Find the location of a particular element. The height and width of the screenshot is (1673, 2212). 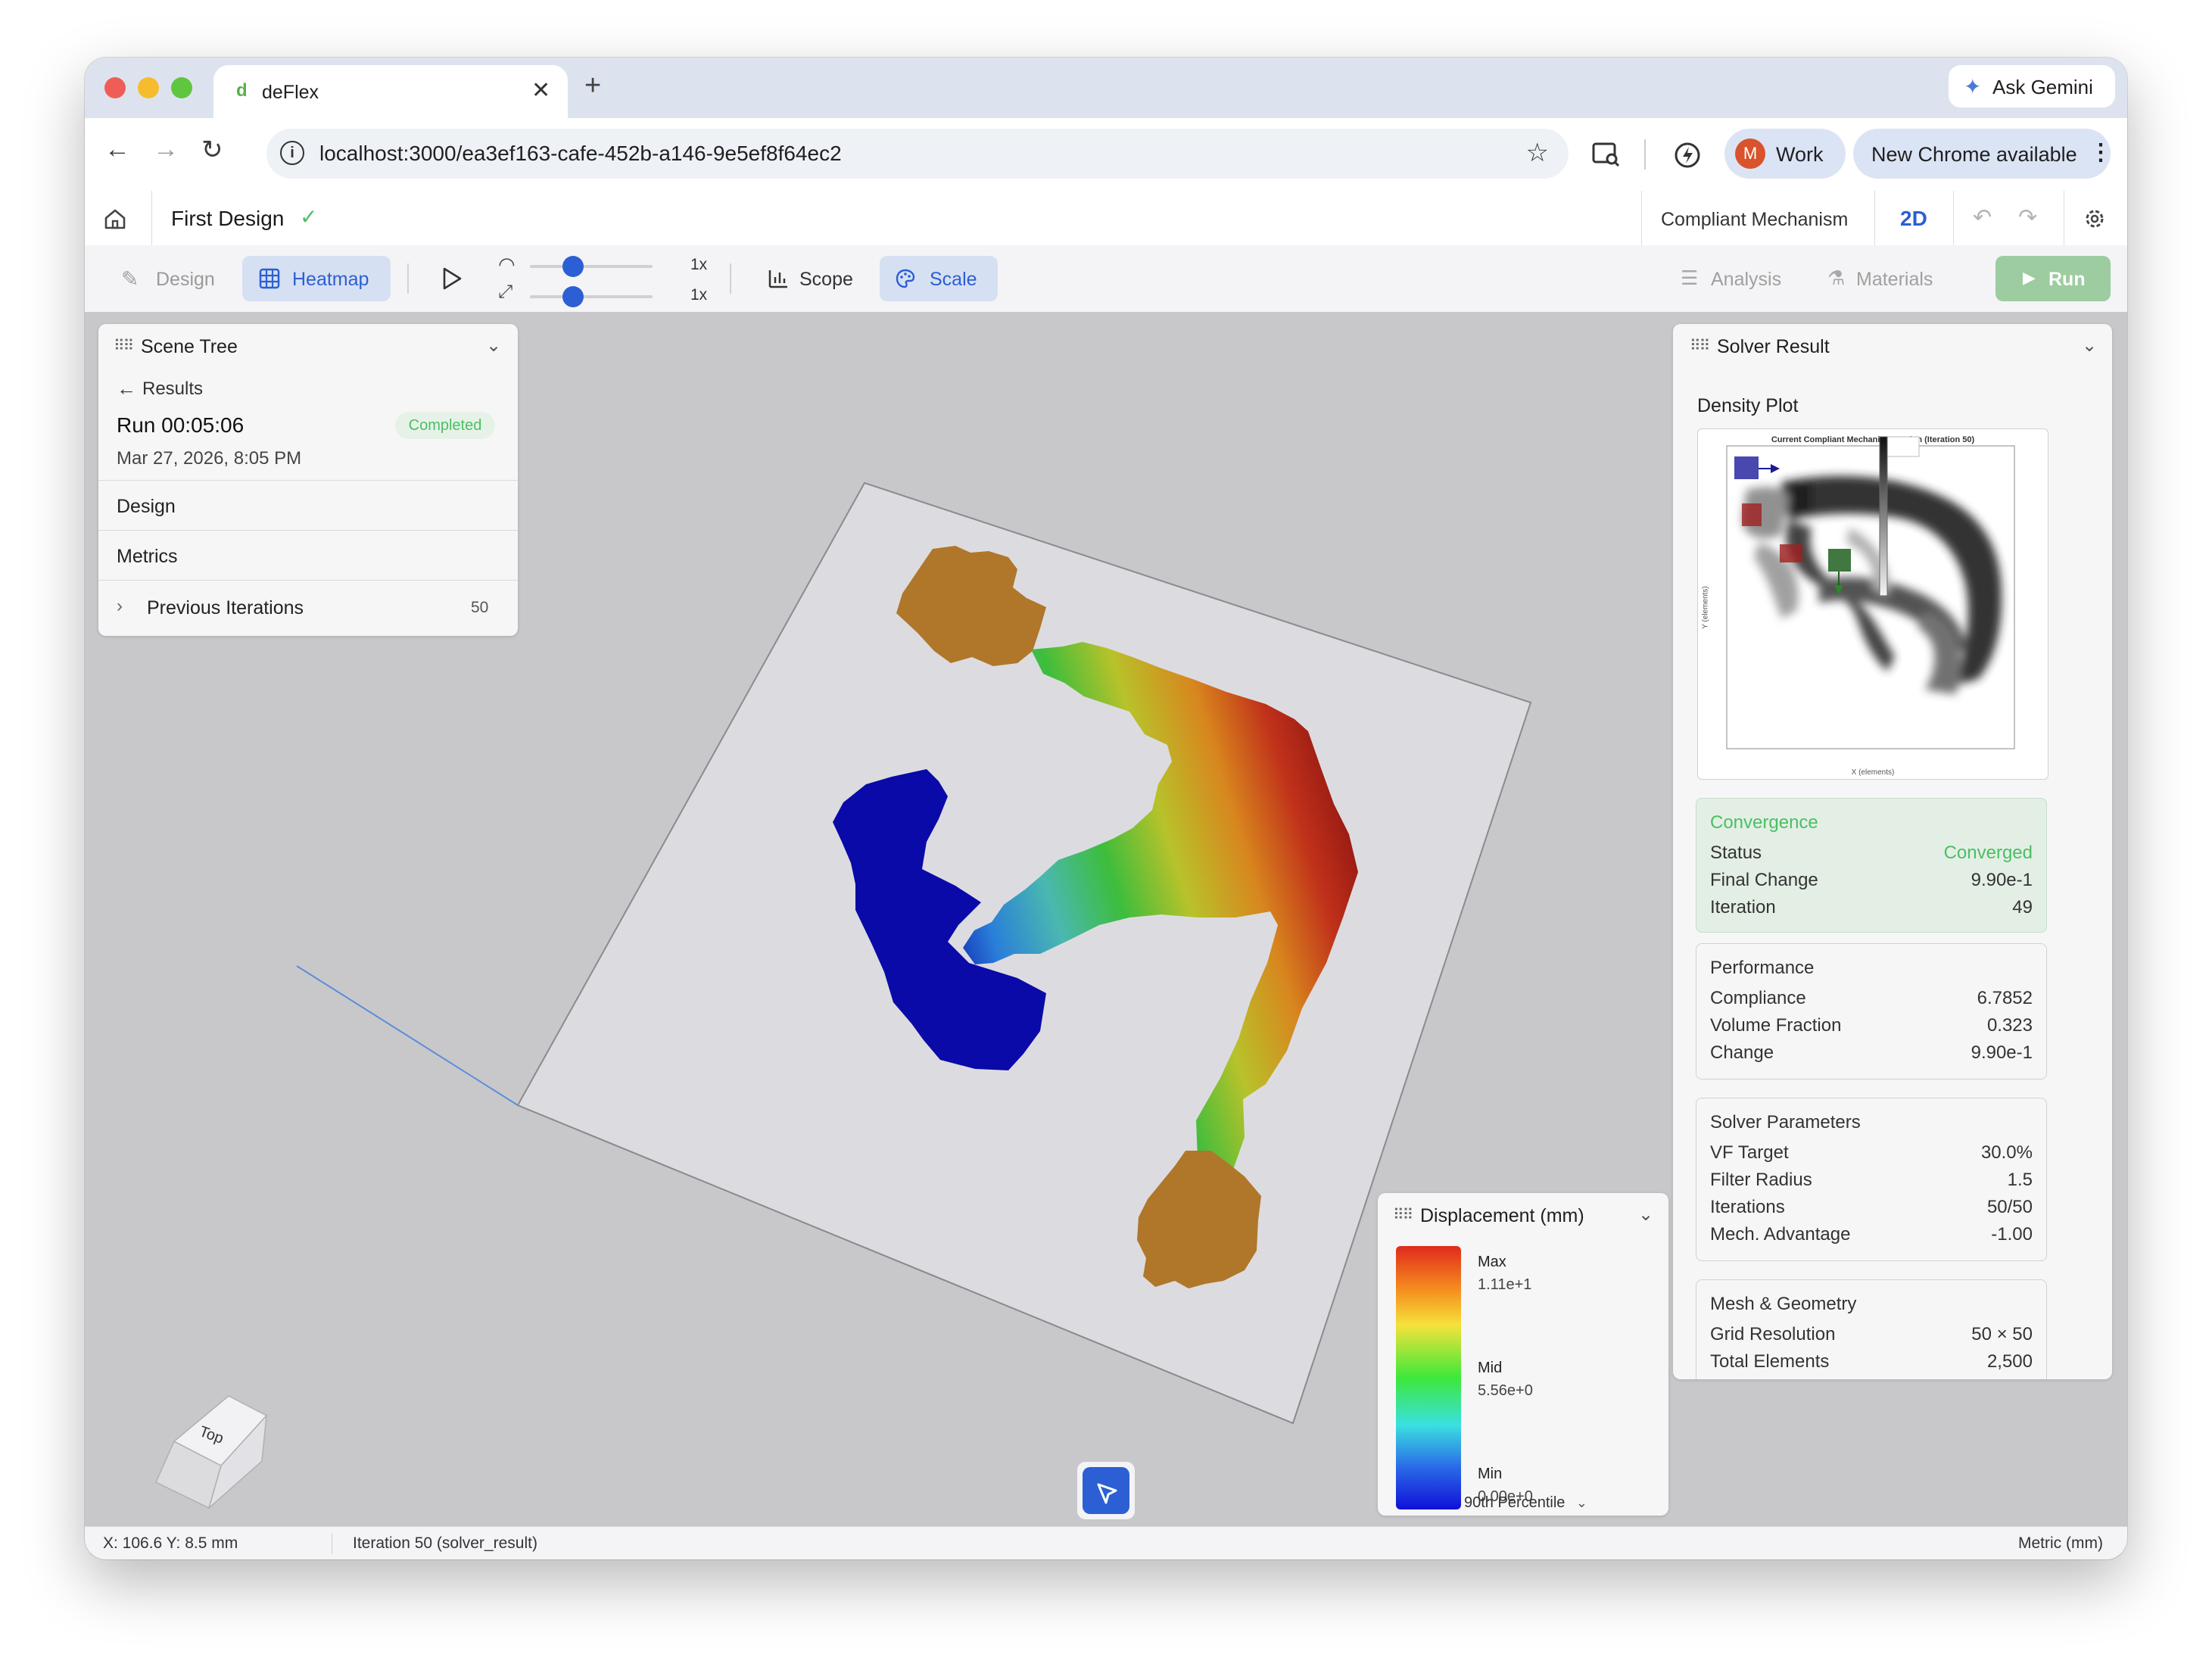

previous-iterations-count: 50 is located at coordinates (480, 607).